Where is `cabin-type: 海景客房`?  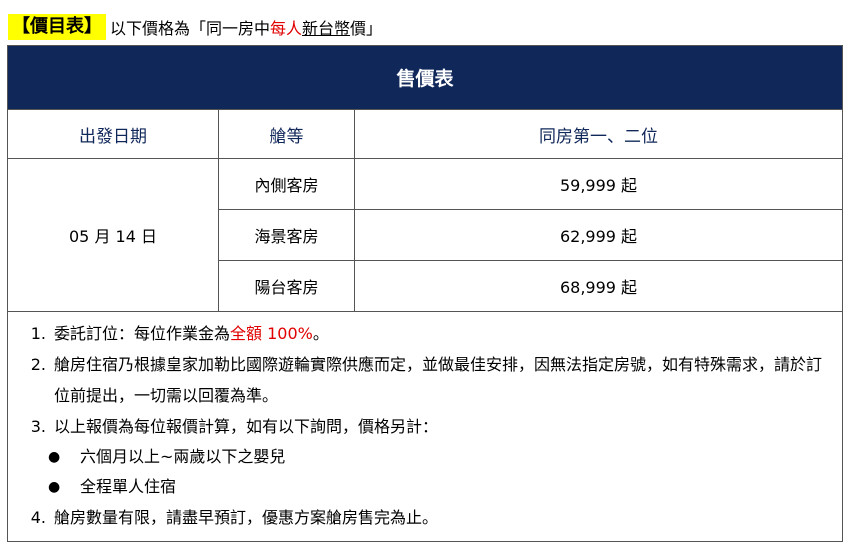 cabin-type: 海景客房 is located at coordinates (286, 235).